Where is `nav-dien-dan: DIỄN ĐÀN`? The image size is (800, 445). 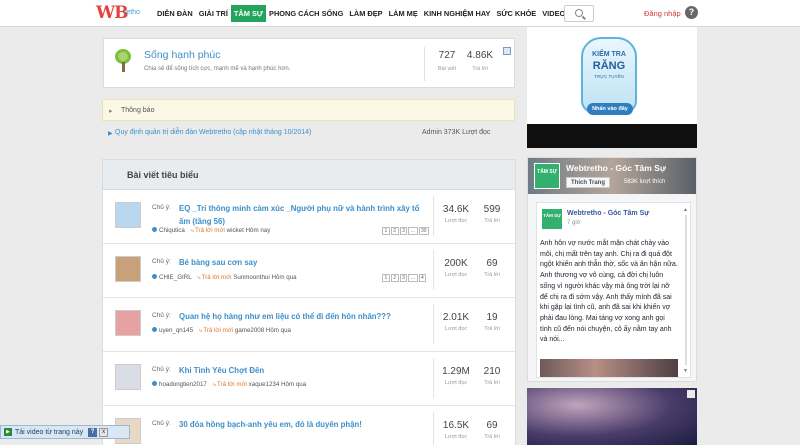 nav-dien-dan: DIỄN ĐÀN is located at coordinates (175, 13).